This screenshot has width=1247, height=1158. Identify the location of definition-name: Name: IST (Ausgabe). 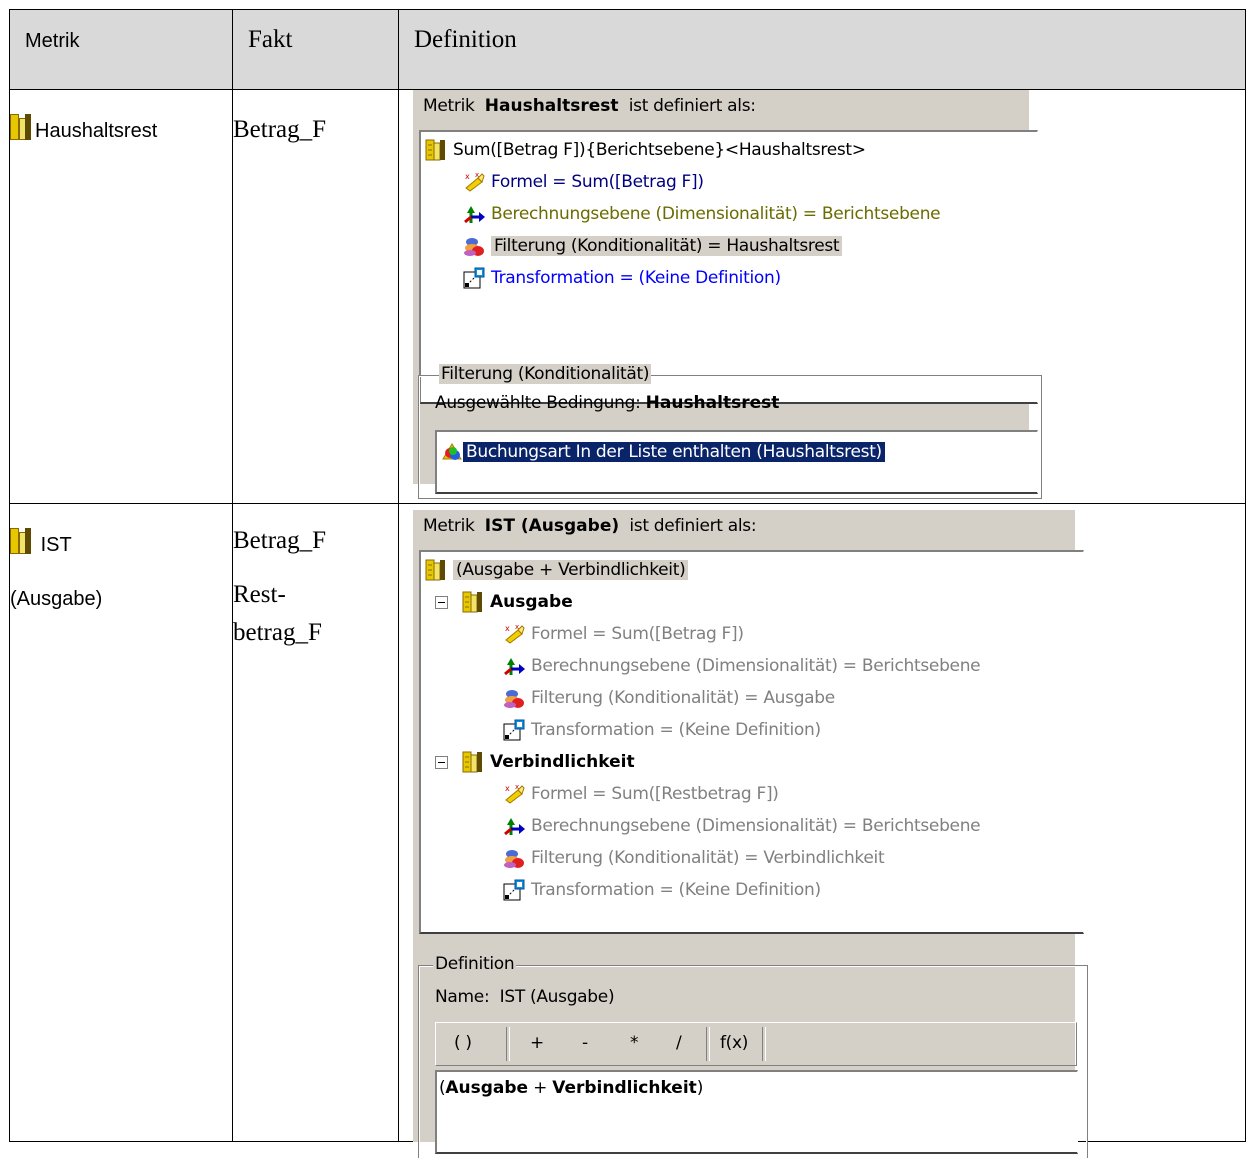
(525, 997).